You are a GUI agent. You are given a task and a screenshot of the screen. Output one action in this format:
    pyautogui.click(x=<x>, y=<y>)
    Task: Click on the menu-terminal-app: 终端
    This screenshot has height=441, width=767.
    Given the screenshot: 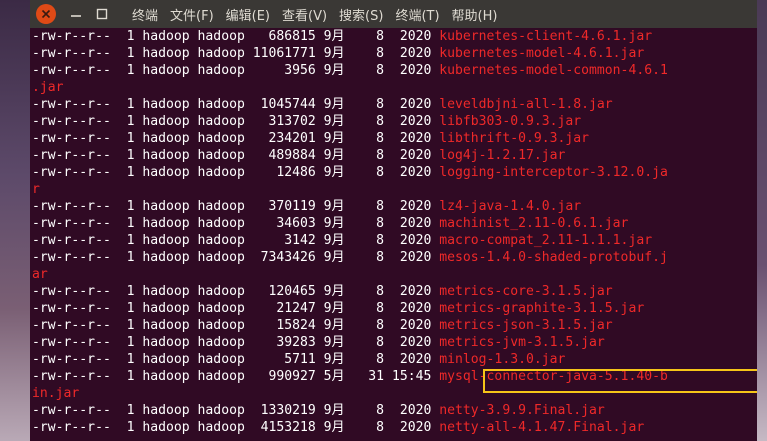 What is the action you would take?
    pyautogui.click(x=145, y=14)
    